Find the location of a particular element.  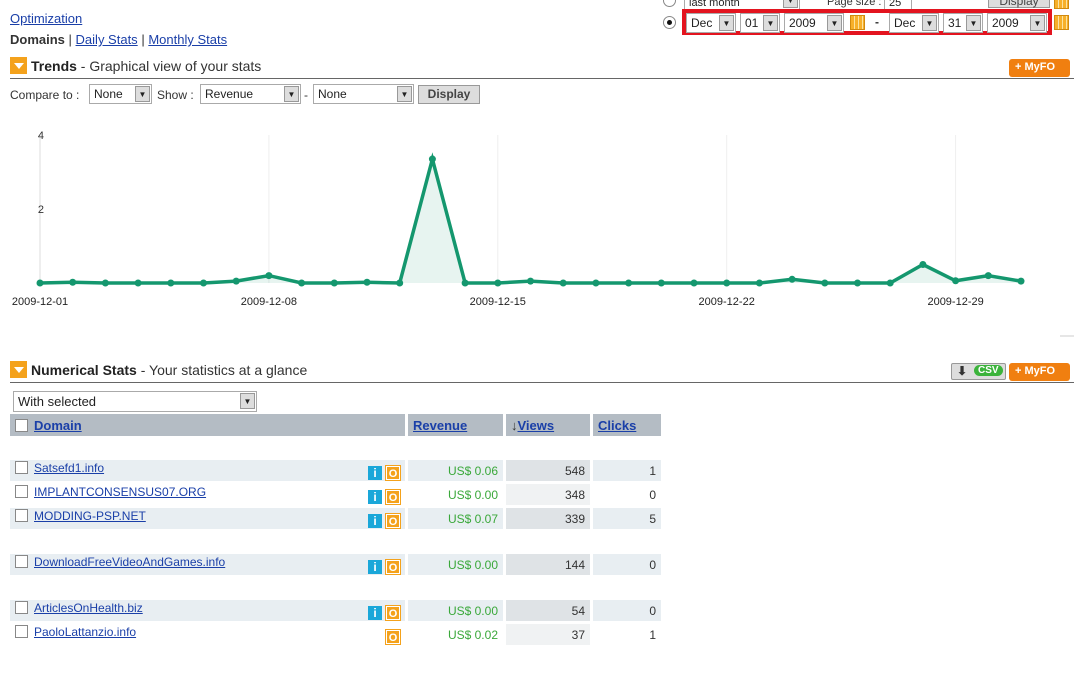

with-selected-select: With selected ▼ is located at coordinates (135, 401).